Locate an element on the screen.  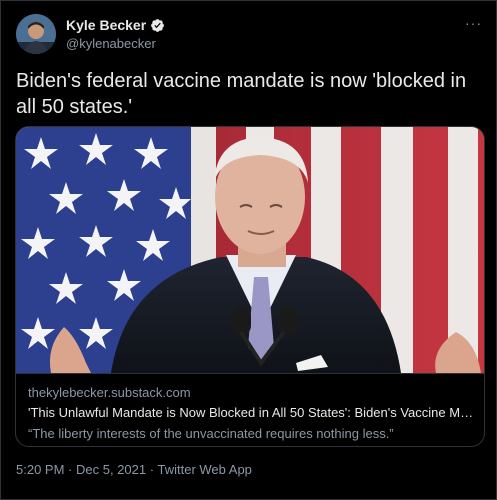
avatar is located at coordinates (36, 34).